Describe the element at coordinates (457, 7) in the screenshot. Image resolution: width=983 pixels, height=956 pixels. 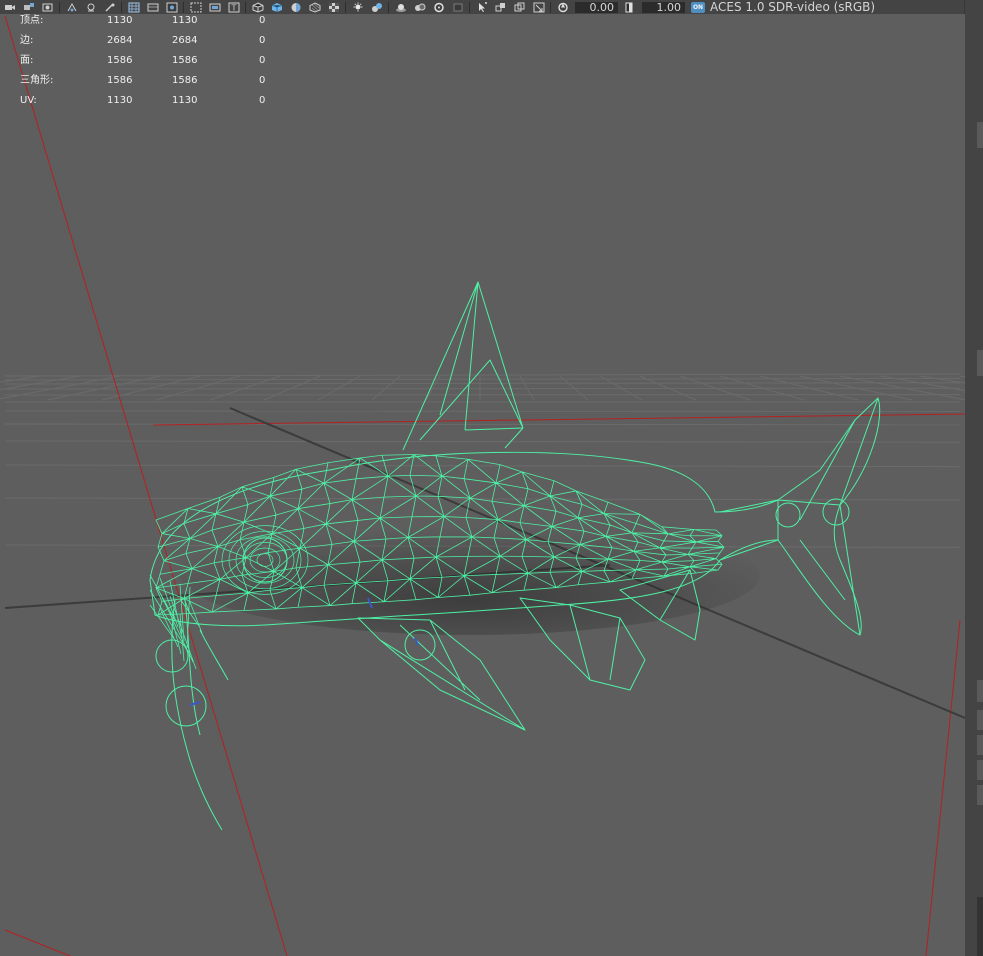
I see `isolate-select-icon` at that location.